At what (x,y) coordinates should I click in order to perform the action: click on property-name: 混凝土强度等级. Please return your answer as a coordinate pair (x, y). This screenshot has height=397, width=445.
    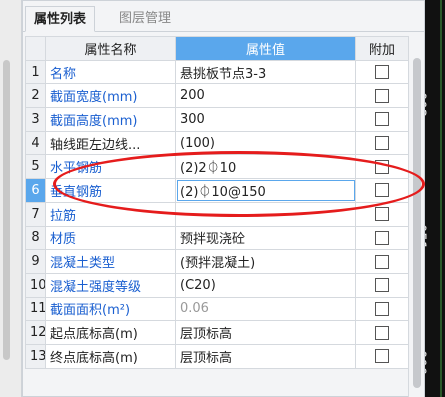
    Looking at the image, I should click on (110, 285).